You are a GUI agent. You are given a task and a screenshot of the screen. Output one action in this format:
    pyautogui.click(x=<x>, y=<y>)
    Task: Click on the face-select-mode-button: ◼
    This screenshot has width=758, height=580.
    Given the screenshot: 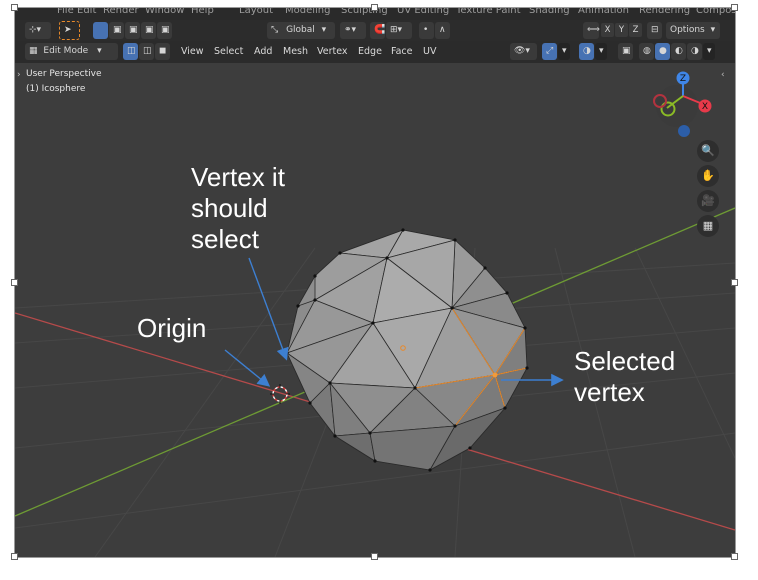 What is the action you would take?
    pyautogui.click(x=162, y=51)
    